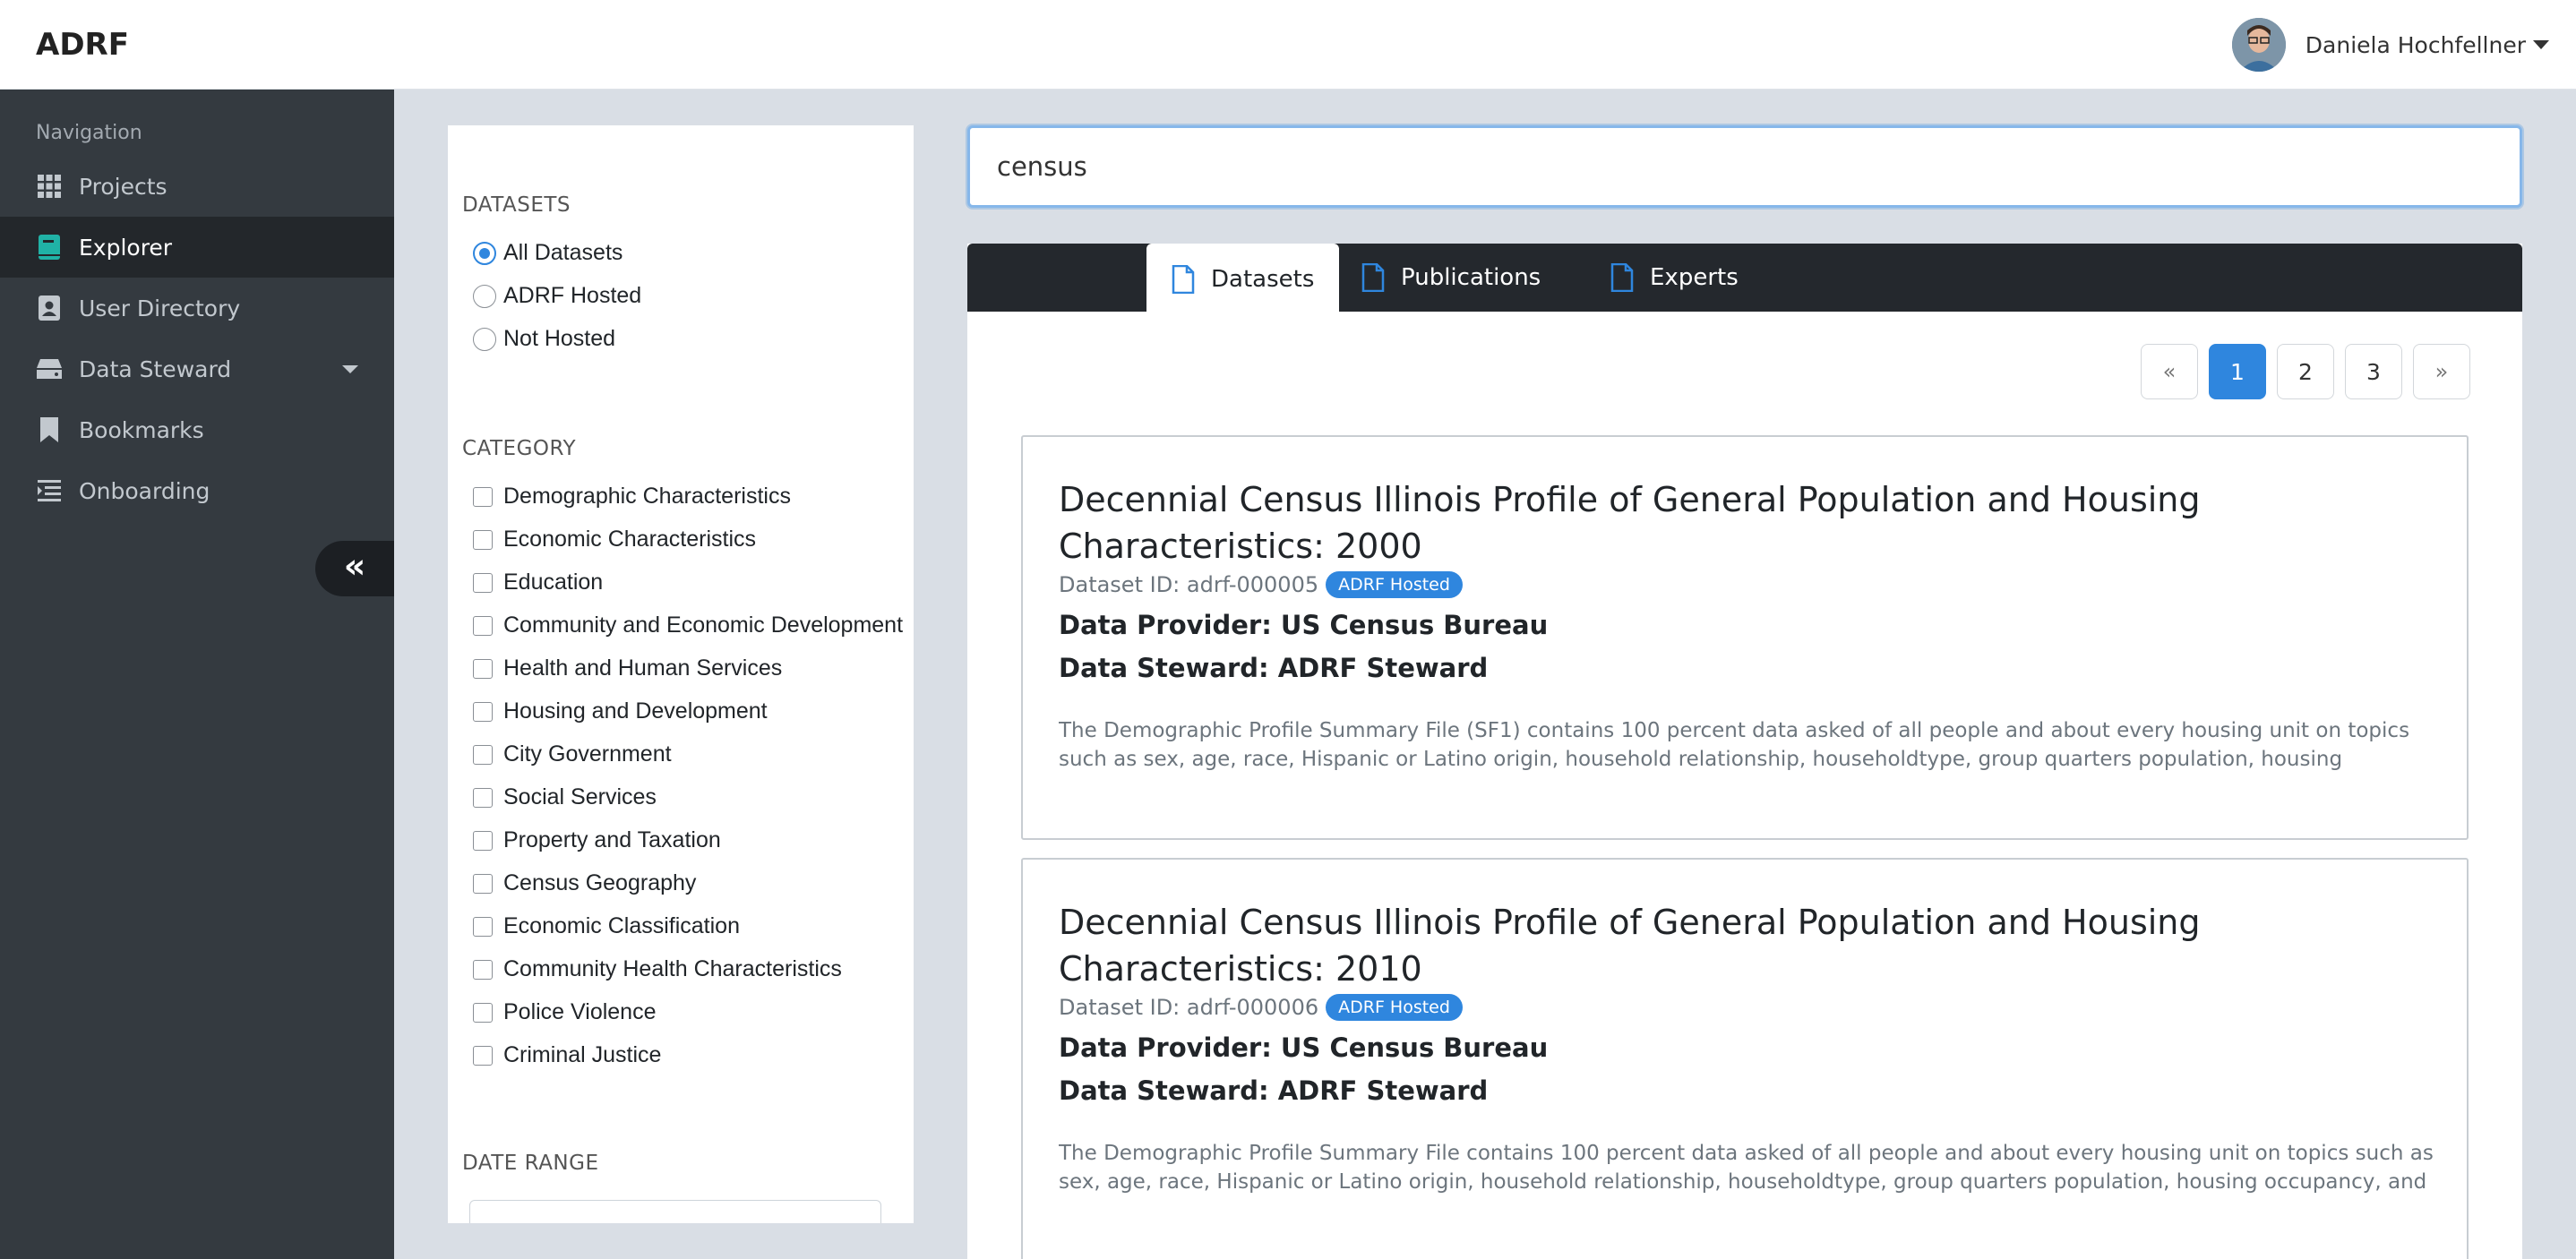 This screenshot has width=2576, height=1259. What do you see at coordinates (197, 186) in the screenshot?
I see `sidebar-item-projects: Projects` at bounding box center [197, 186].